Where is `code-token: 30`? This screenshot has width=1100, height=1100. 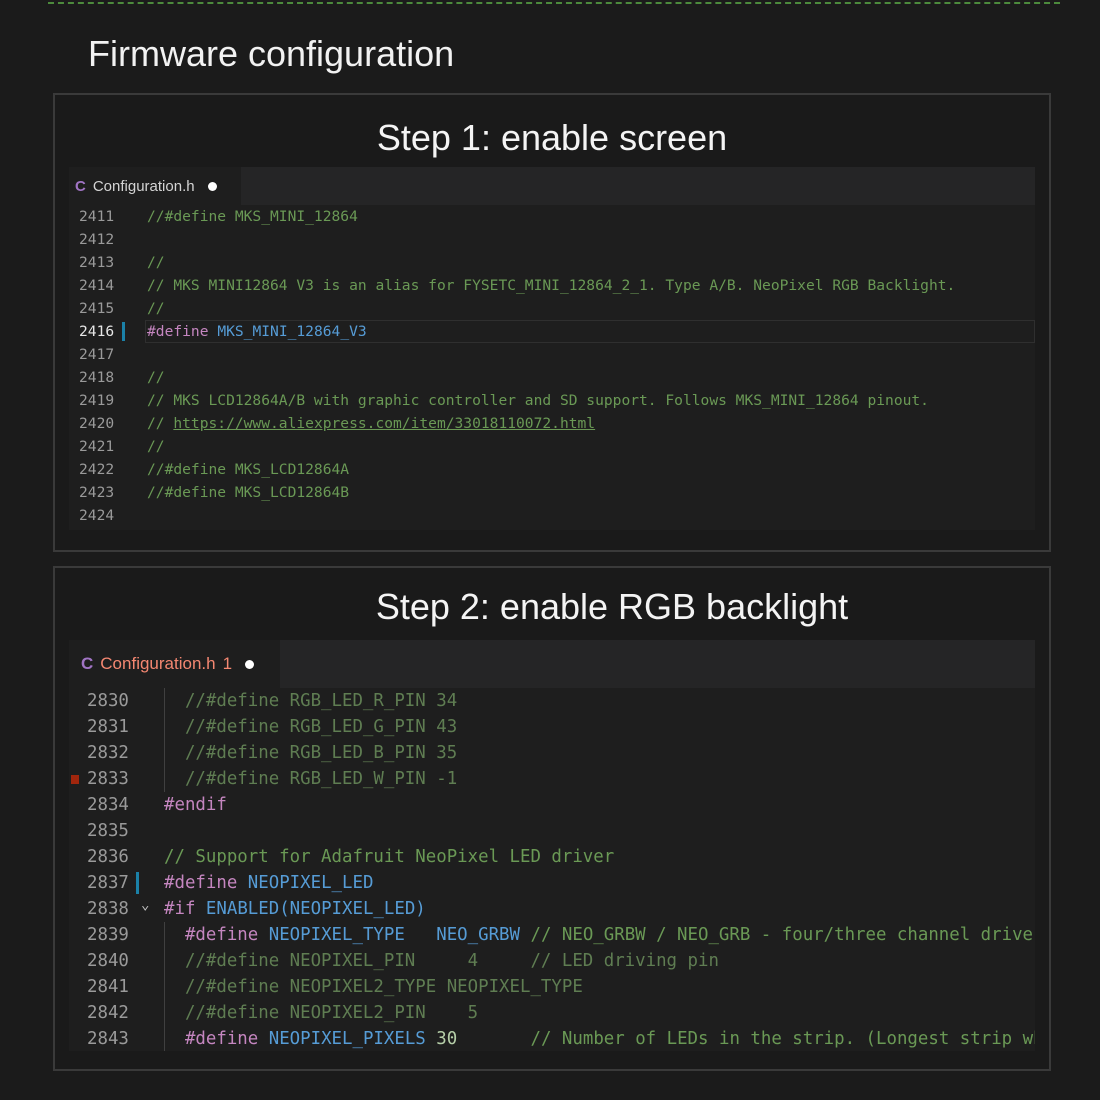 code-token: 30 is located at coordinates (447, 1039).